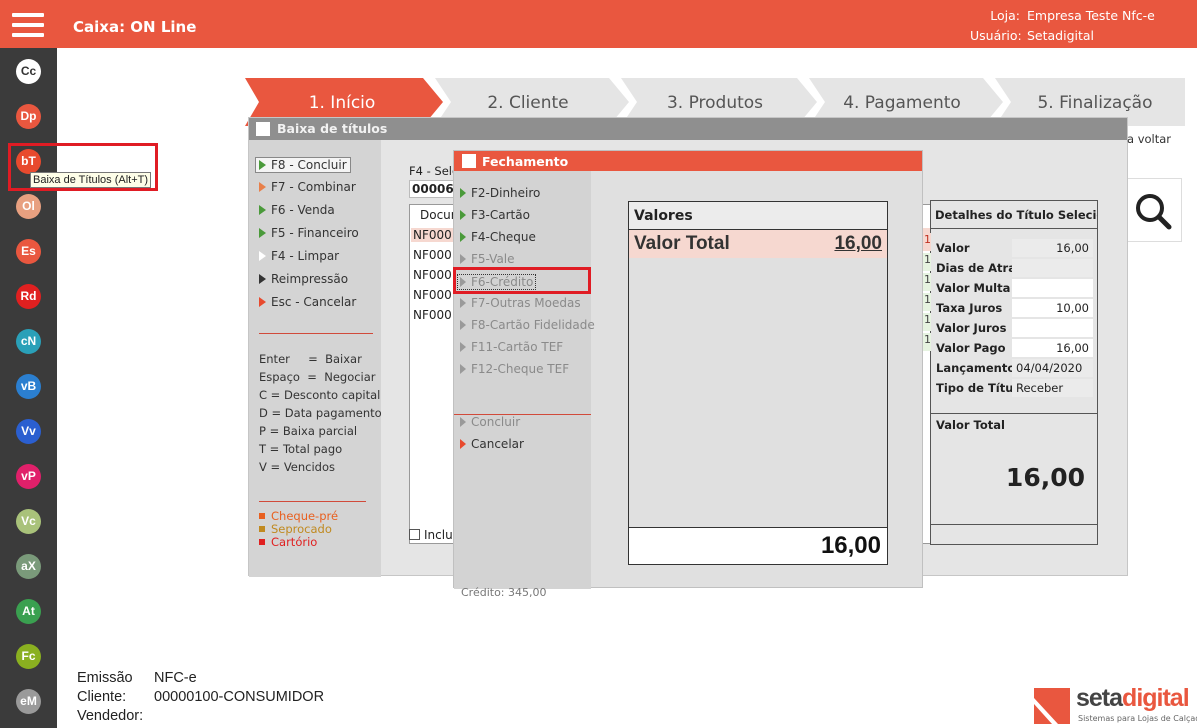 Image resolution: width=1197 pixels, height=728 pixels. Describe the element at coordinates (28, 566) in the screenshot. I see `sidebar-button-ax: aX` at that location.